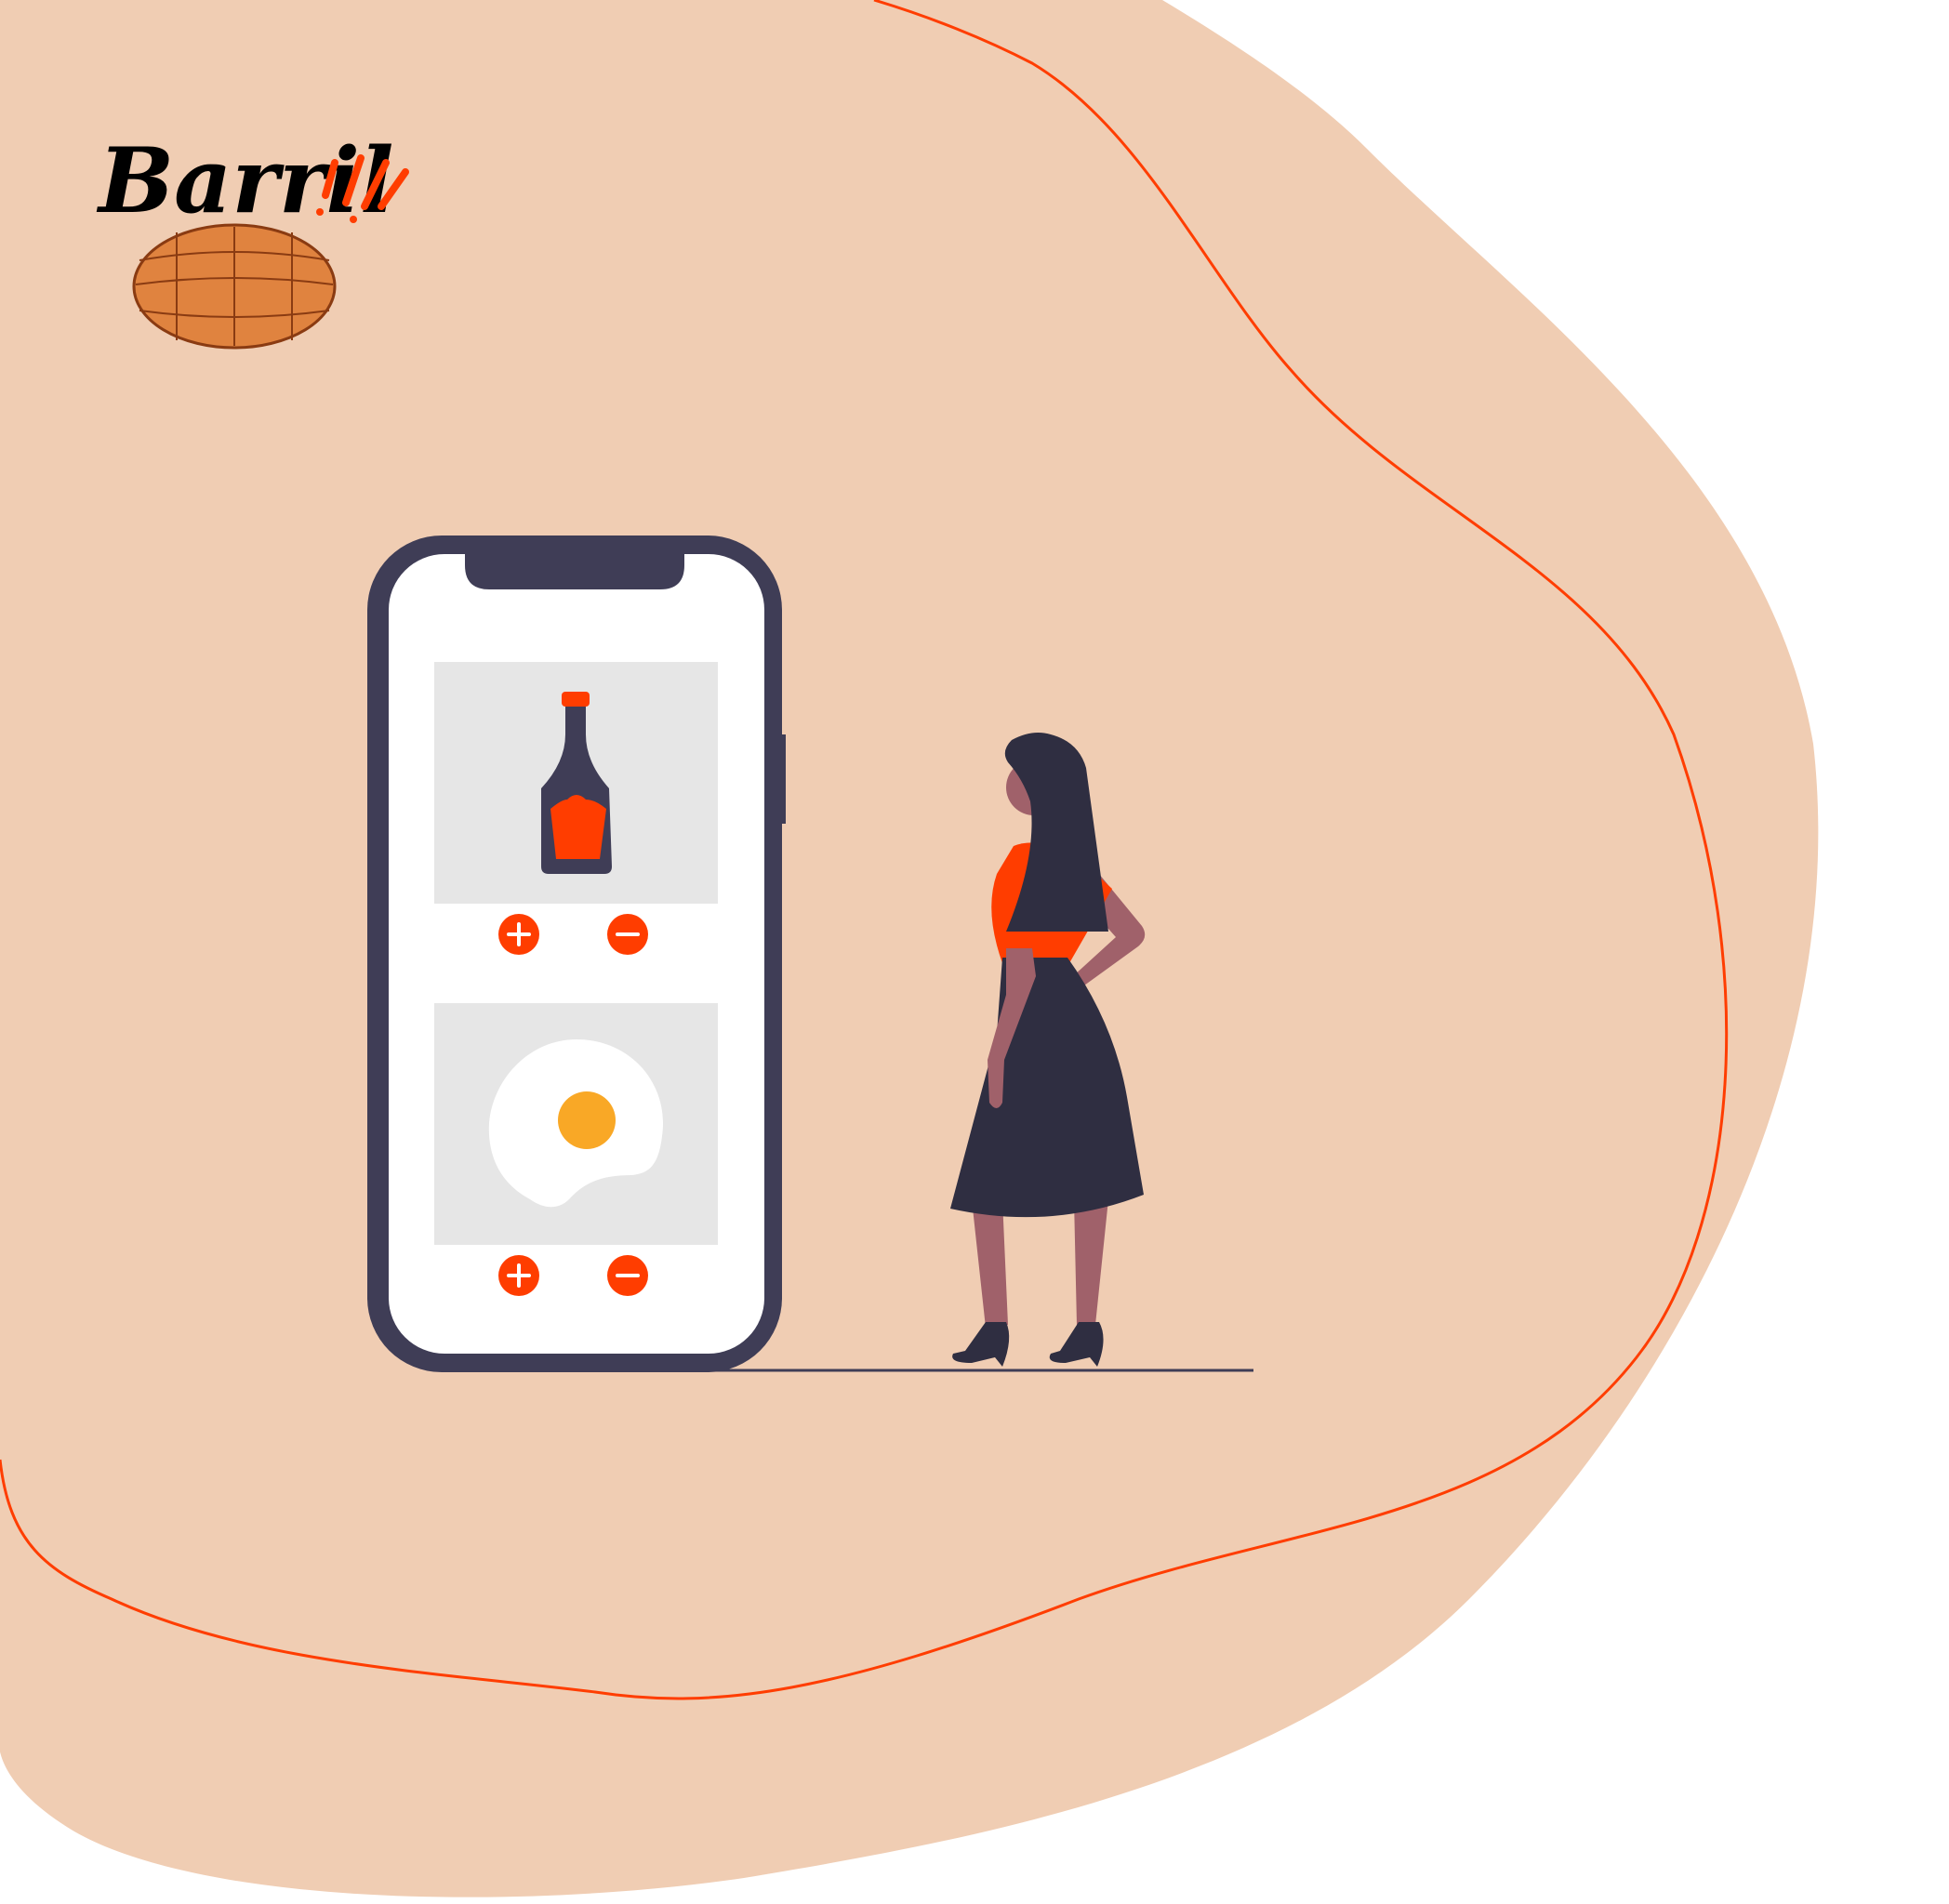 Image resolution: width=1949 pixels, height=1904 pixels. Describe the element at coordinates (576, 783) in the screenshot. I see `product-card-sauce` at that location.